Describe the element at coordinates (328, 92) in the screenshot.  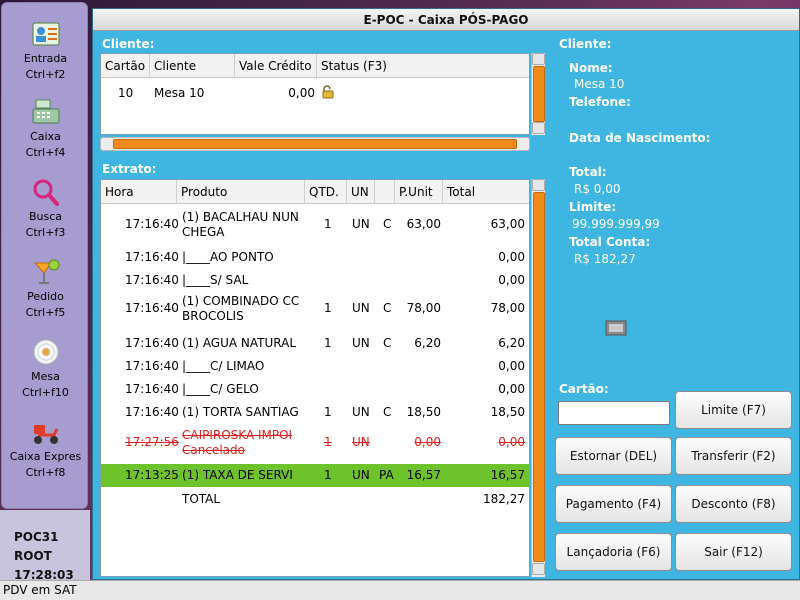
I see `unlocked-padlock-icon` at that location.